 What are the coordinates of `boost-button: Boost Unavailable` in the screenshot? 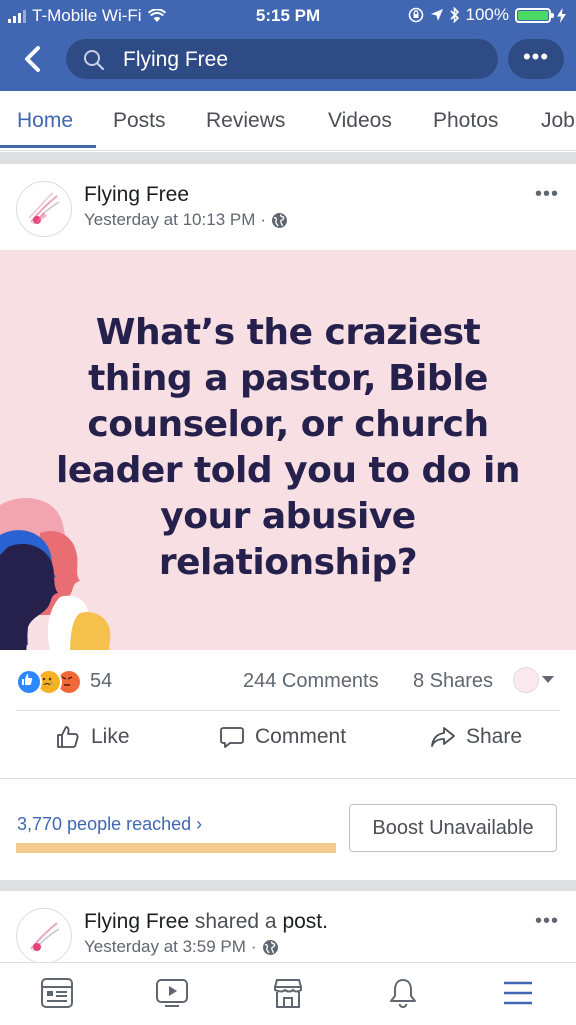 It's located at (453, 828).